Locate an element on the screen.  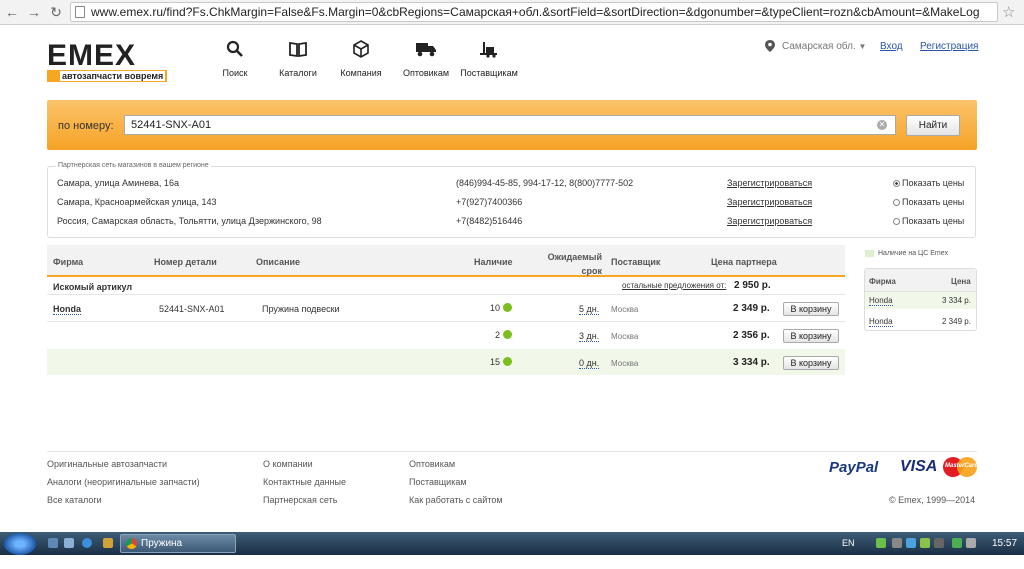
section-label: Искомый артикул is located at coordinates (93, 287).